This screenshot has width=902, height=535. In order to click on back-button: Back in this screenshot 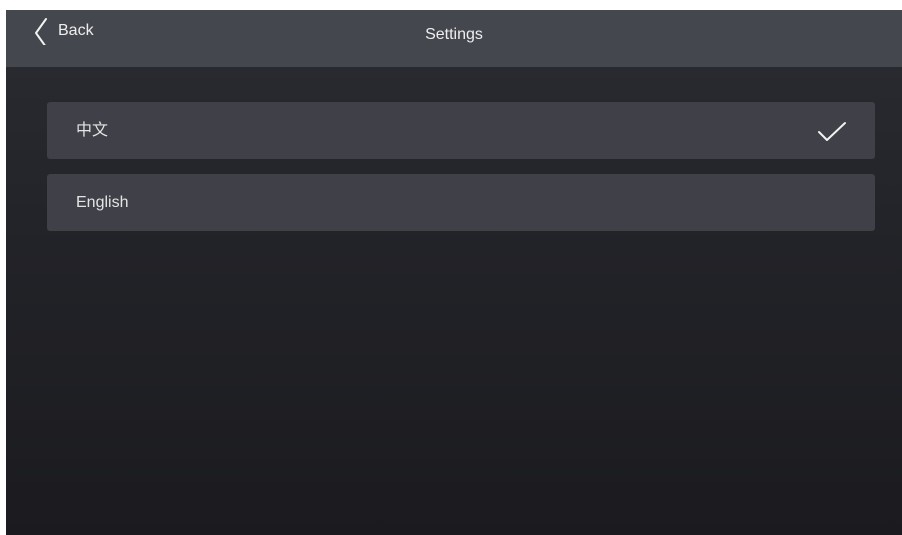, I will do `click(64, 31)`.